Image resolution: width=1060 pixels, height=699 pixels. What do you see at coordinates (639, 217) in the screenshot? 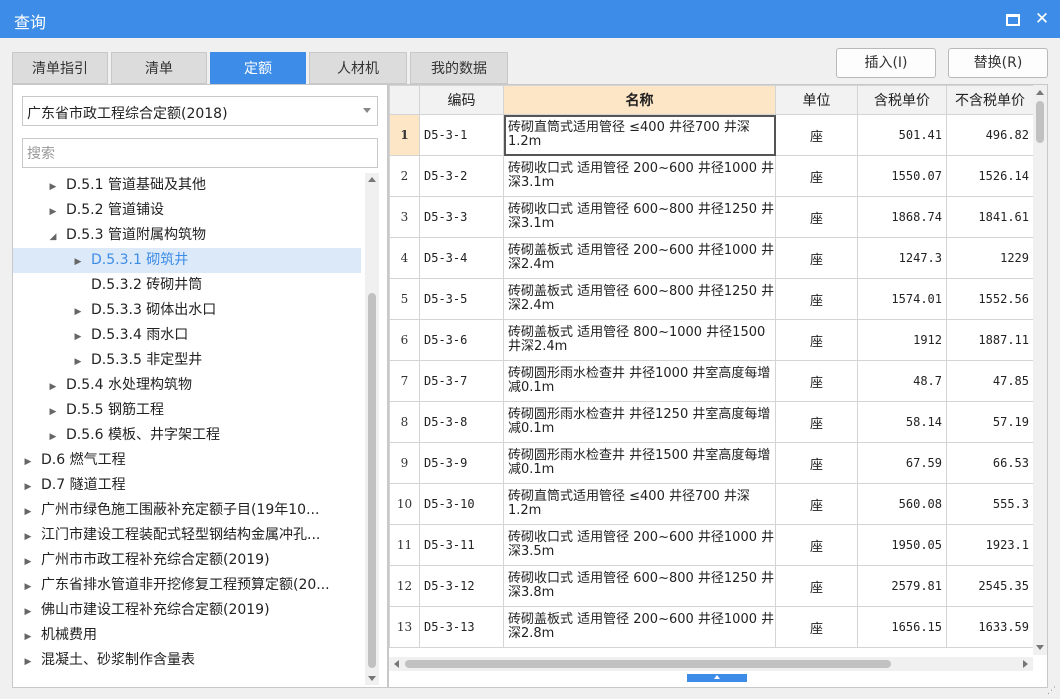
I see `cell-name: 砖砌收口式 适用管径 600~800 井径1250 井深3.1m` at bounding box center [639, 217].